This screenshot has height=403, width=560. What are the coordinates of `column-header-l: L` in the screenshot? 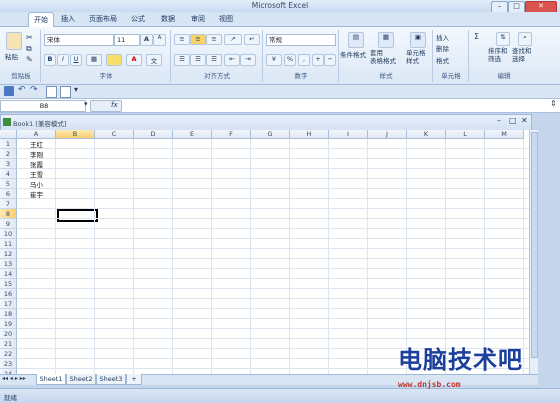 It's located at (465, 134).